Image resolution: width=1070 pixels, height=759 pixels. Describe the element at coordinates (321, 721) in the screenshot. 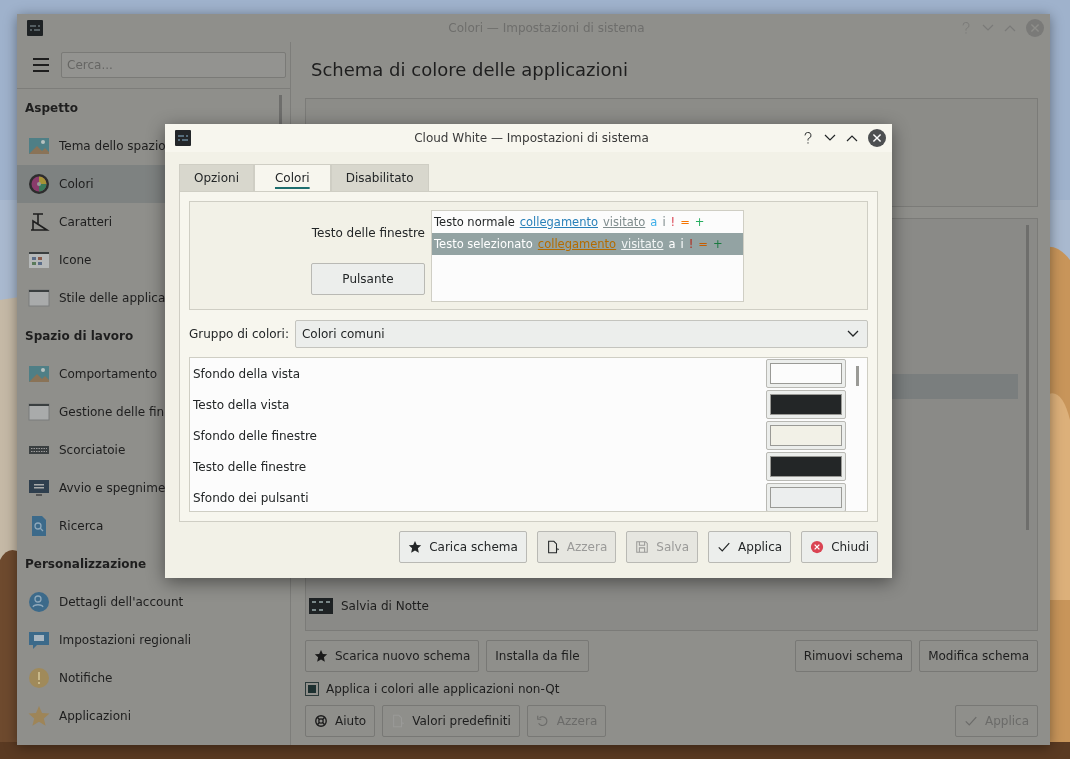

I see `lifebuoy-icon` at that location.